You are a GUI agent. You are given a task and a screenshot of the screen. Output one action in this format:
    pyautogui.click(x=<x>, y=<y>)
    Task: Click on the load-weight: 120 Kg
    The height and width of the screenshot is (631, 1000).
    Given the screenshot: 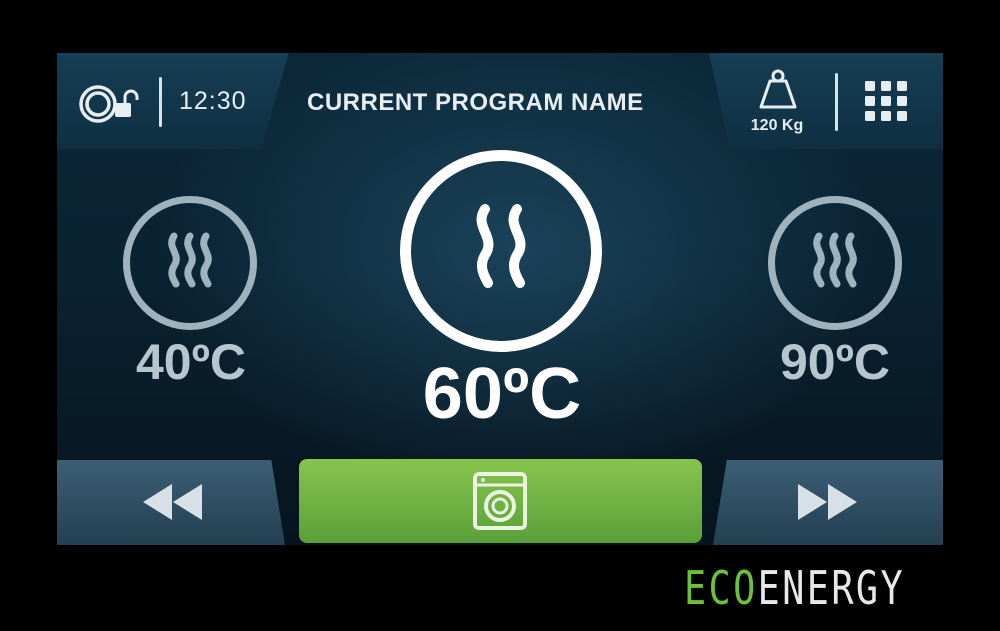 What is the action you would take?
    pyautogui.click(x=777, y=125)
    